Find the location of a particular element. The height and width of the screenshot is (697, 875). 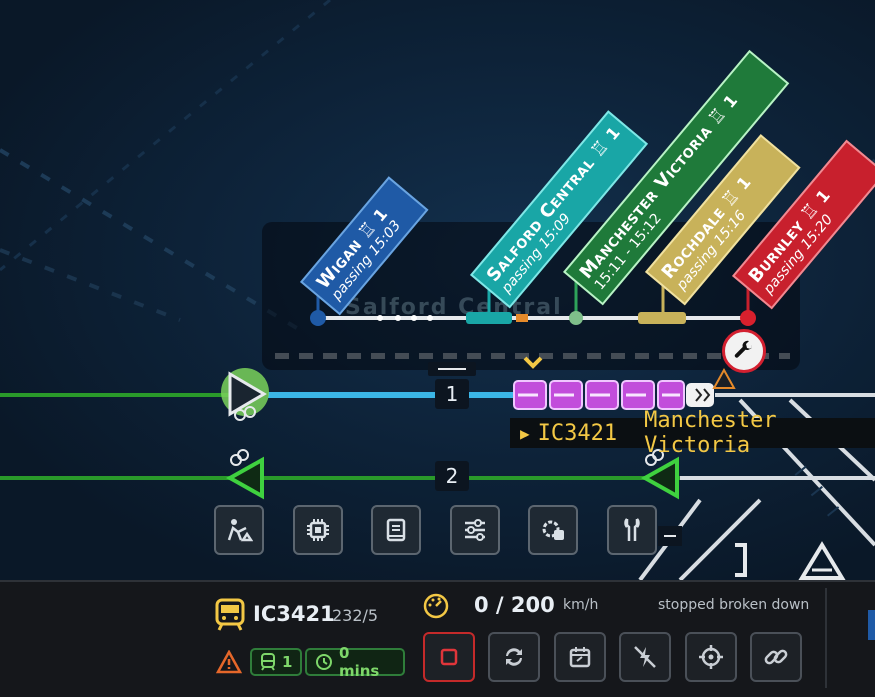

delay-value: 0 mins is located at coordinates (359, 662).